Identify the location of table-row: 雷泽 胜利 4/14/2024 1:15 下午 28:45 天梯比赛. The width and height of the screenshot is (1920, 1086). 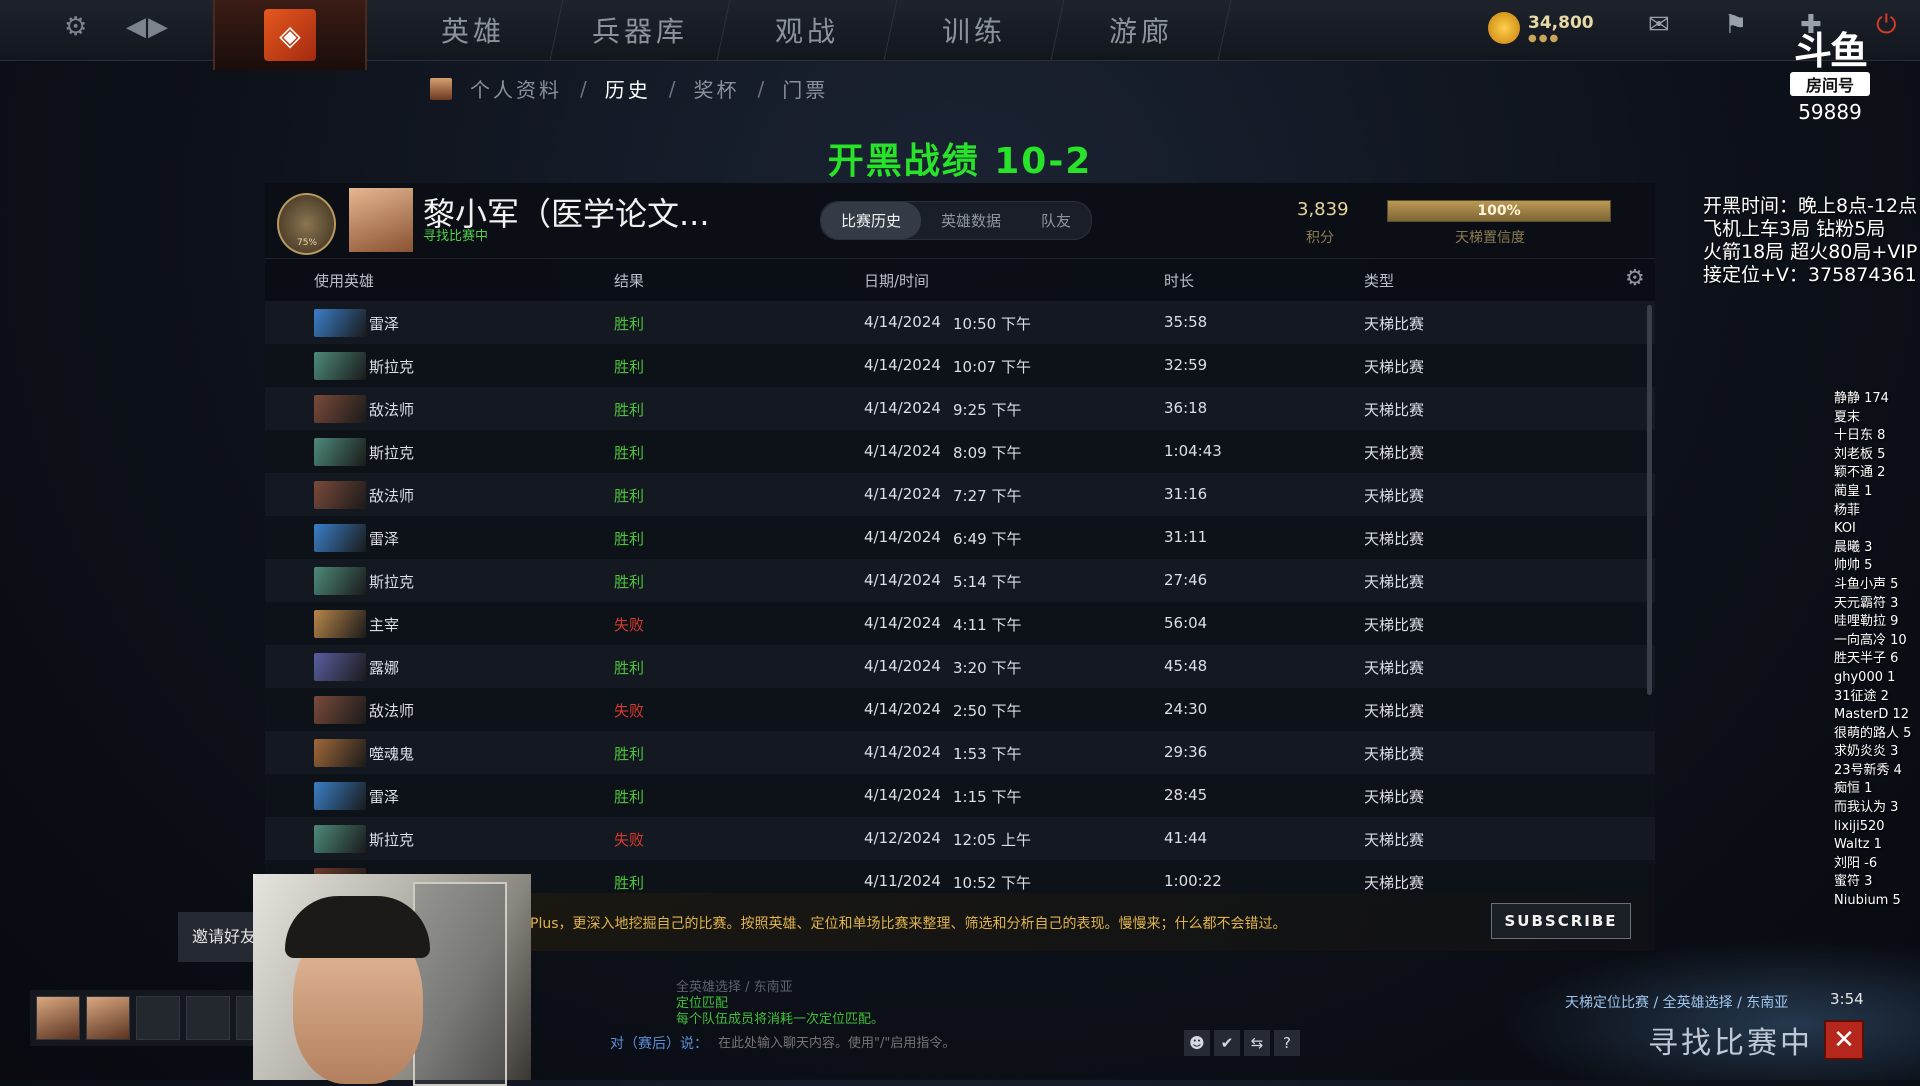
(960, 795).